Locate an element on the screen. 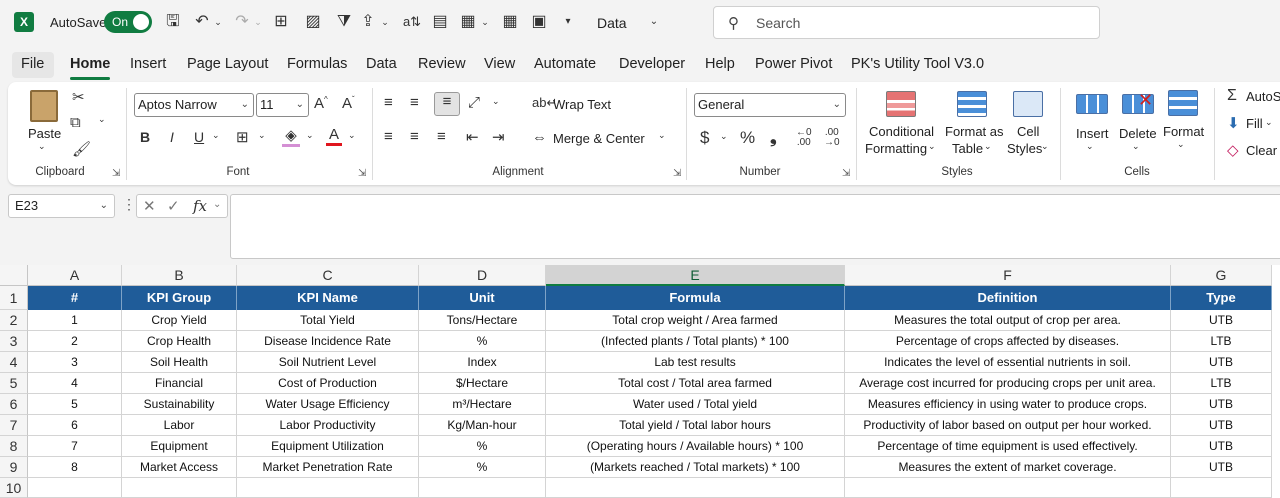  filter-icon: ⧩ is located at coordinates (344, 22).